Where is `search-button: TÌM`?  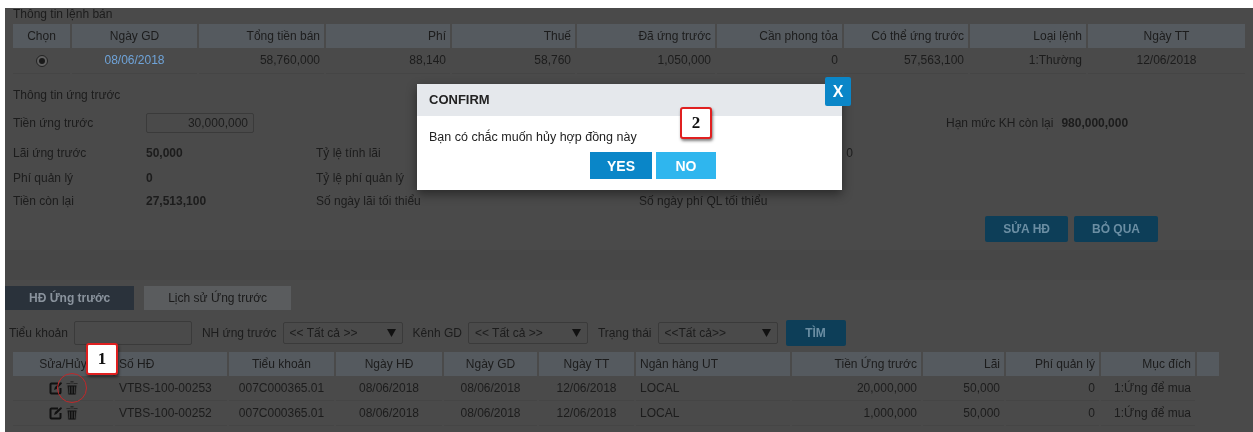 search-button: TÌM is located at coordinates (815, 333).